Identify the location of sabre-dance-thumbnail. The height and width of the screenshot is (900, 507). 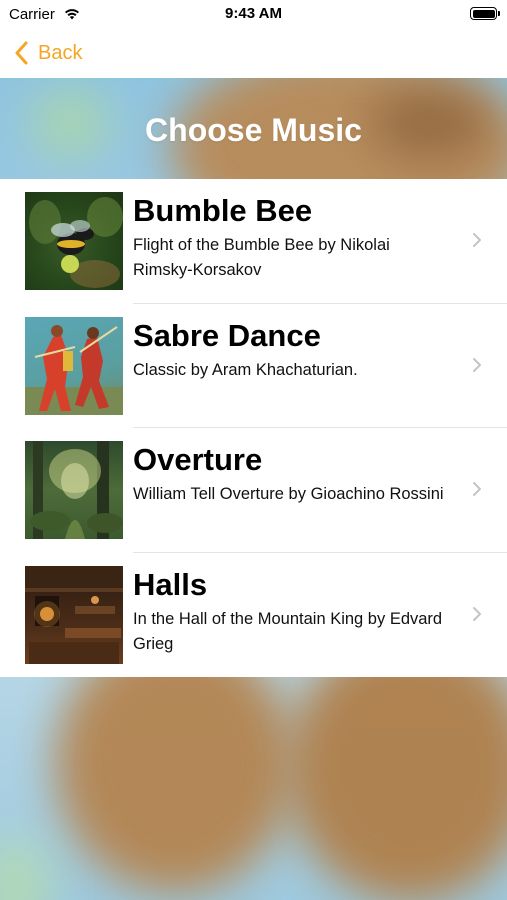
(74, 365).